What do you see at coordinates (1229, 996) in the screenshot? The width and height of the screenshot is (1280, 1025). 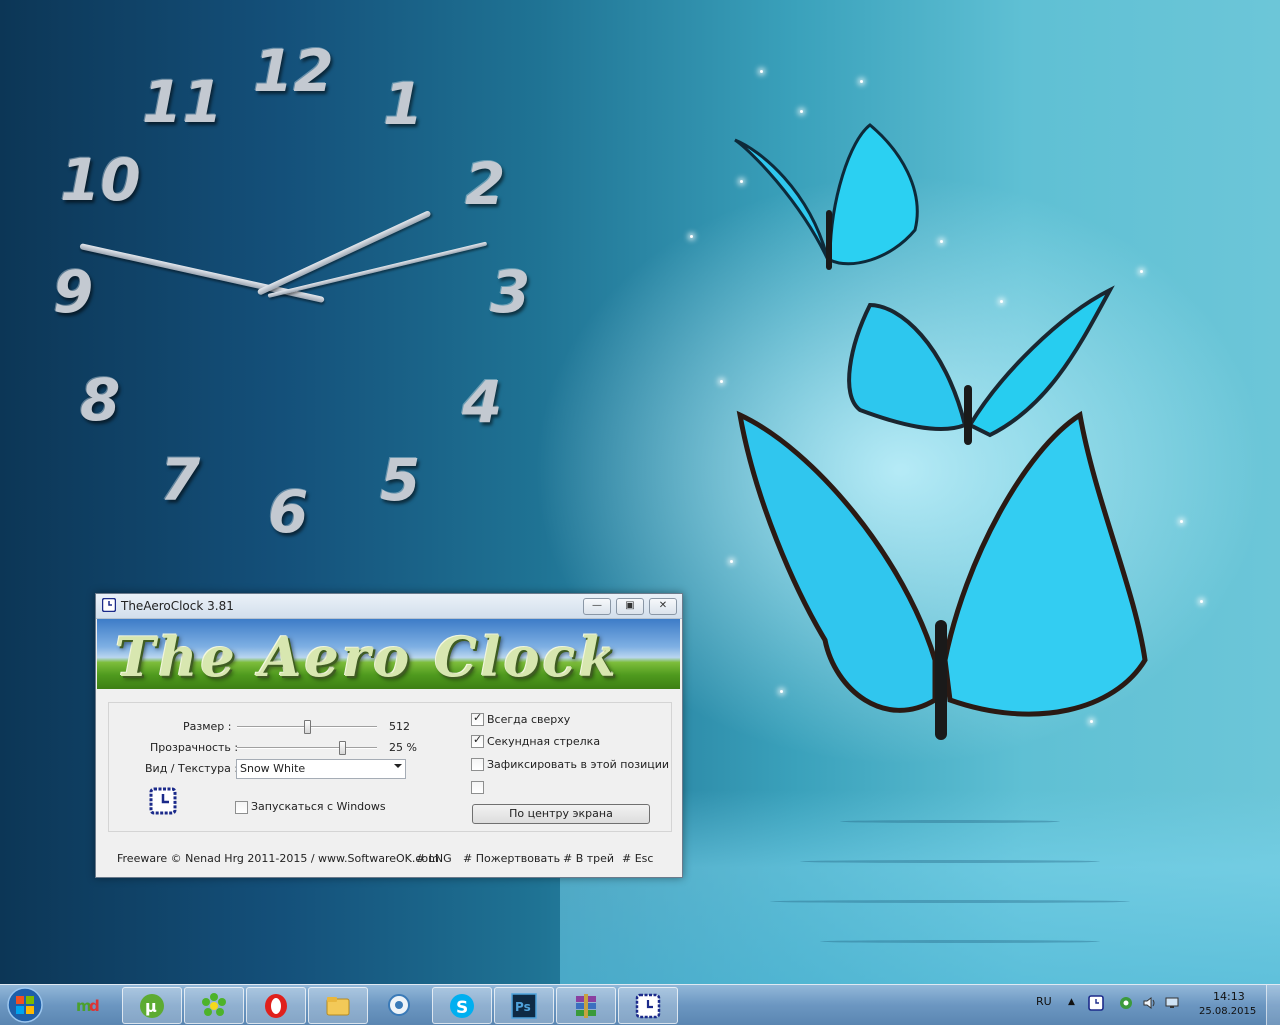 I see `tray-clock-time: 14:13` at bounding box center [1229, 996].